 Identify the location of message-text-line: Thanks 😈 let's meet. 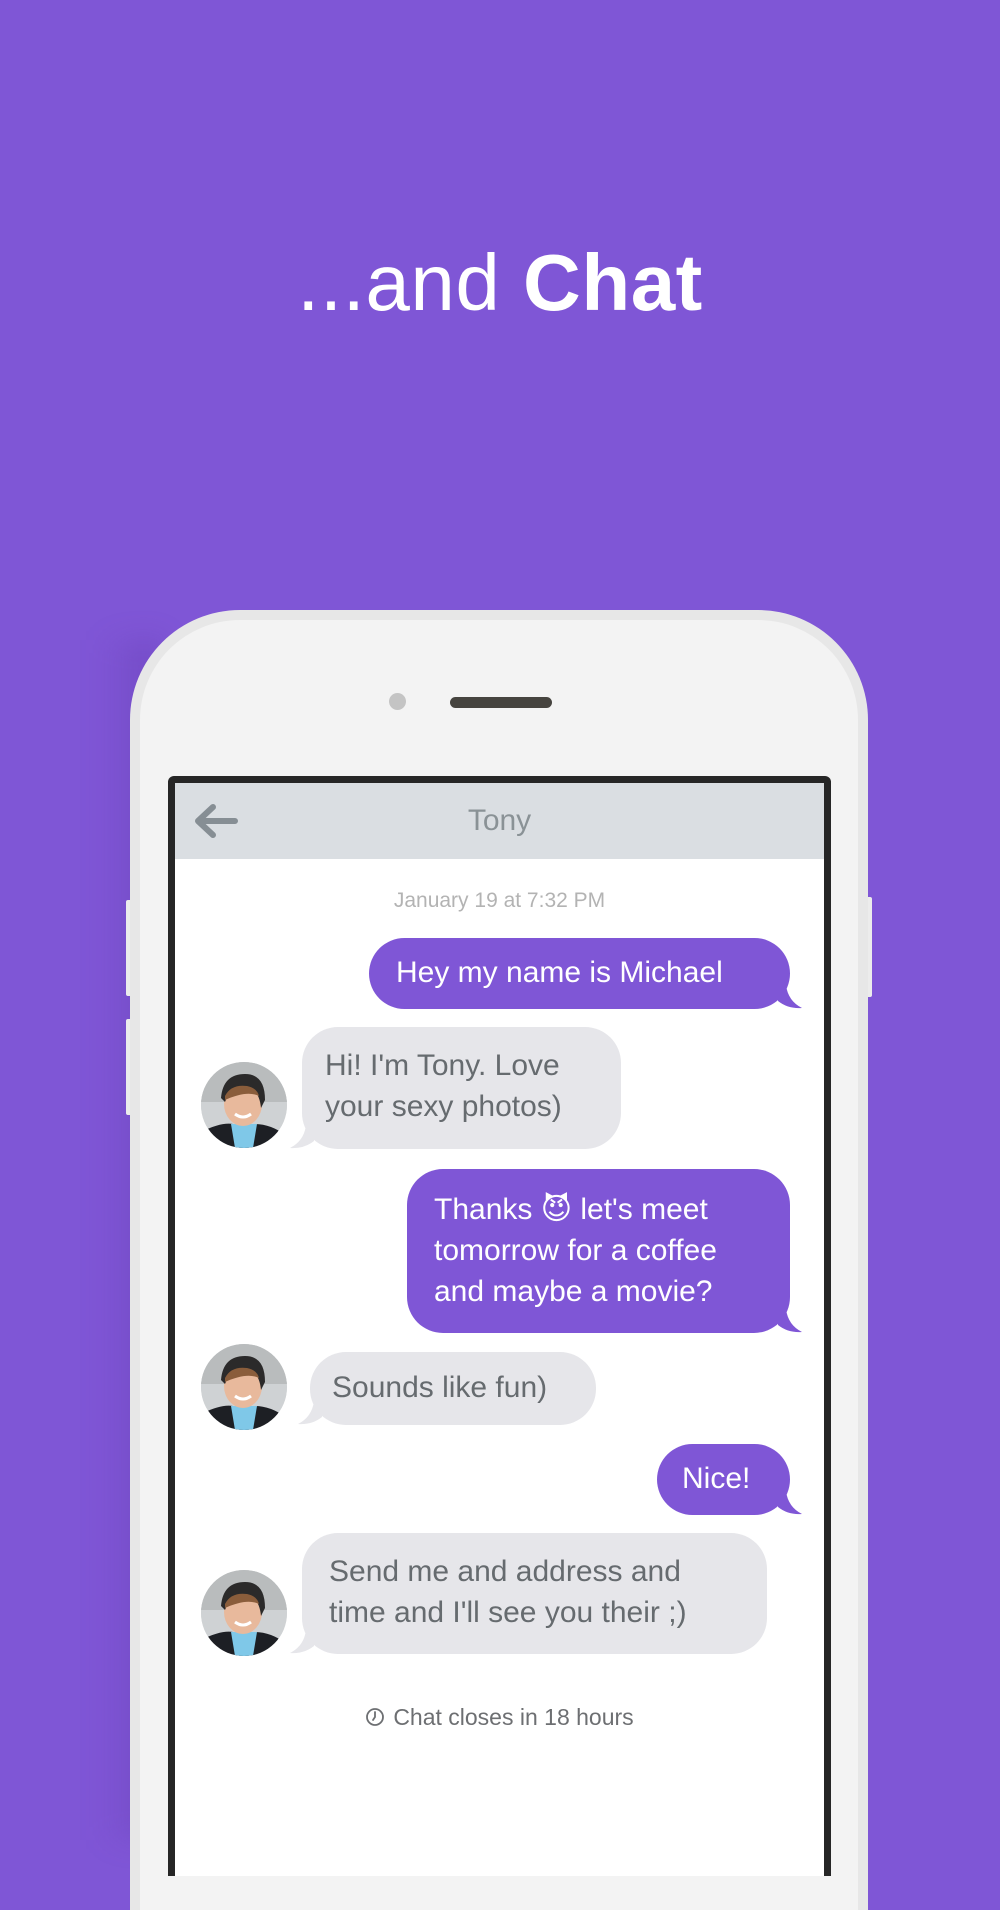
(612, 1209).